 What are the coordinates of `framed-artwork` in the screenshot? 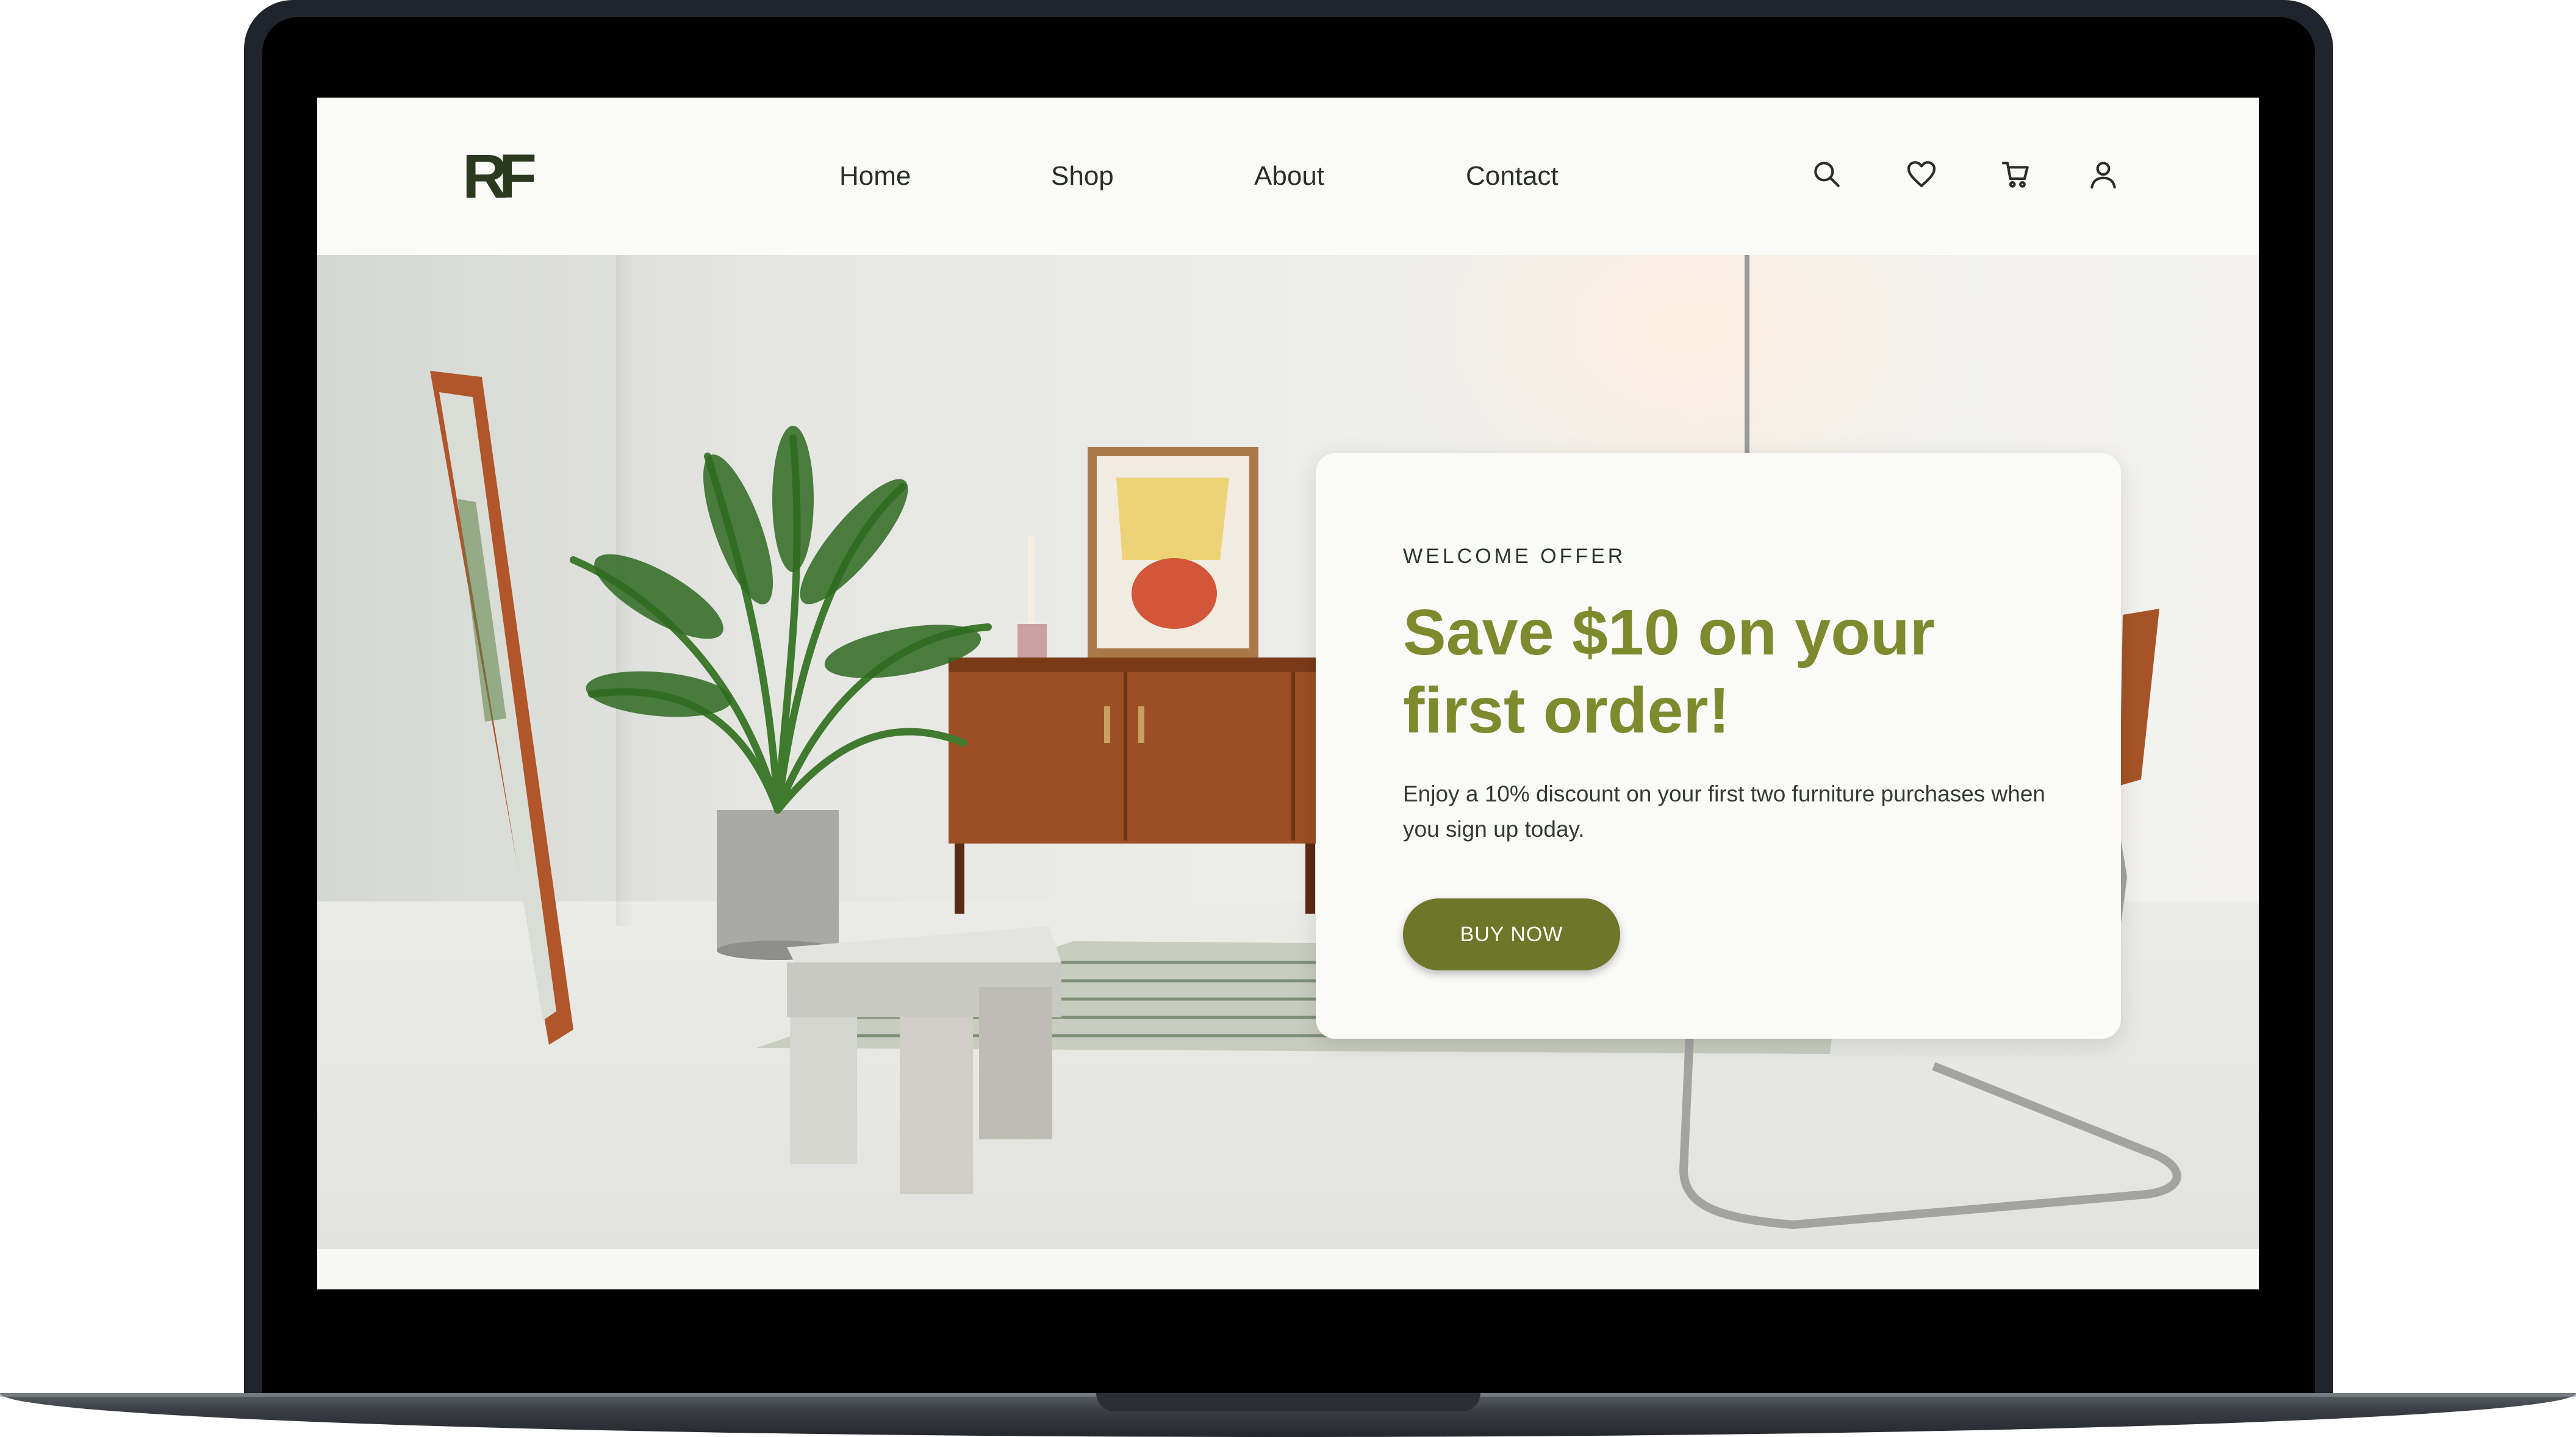 It's located at (1173, 552).